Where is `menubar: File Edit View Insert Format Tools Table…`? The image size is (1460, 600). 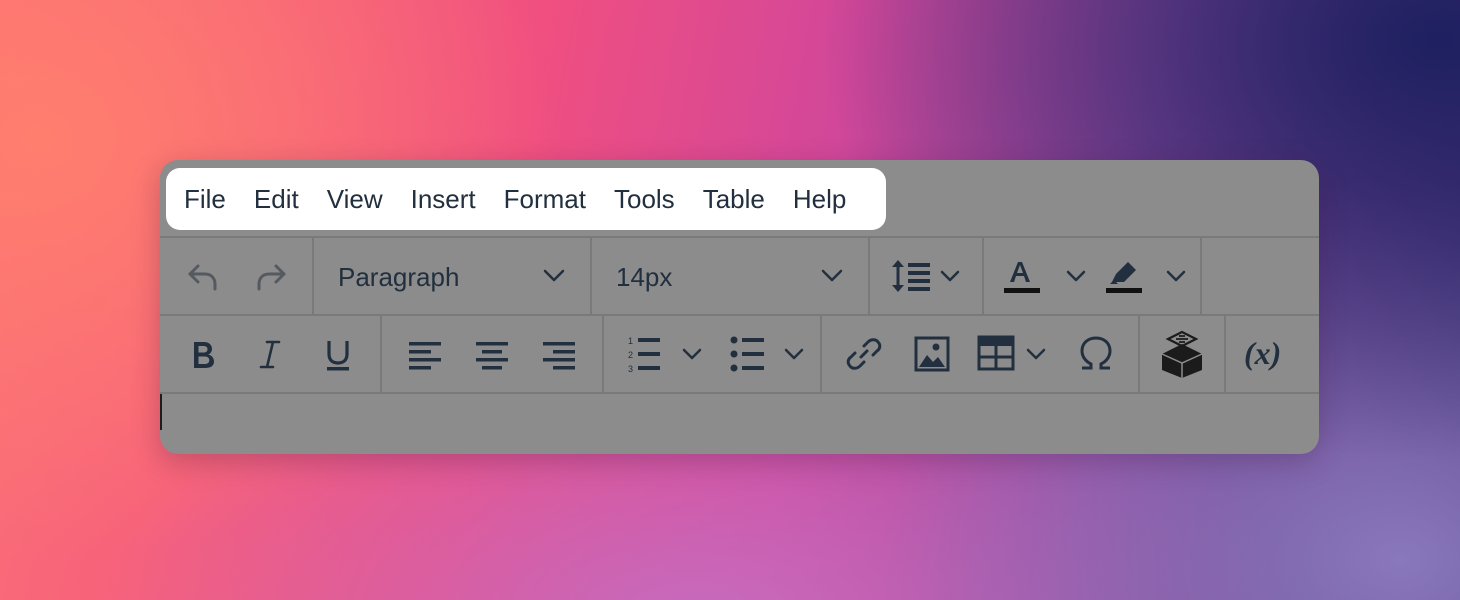
menubar: File Edit View Insert Format Tools Table… is located at coordinates (526, 199).